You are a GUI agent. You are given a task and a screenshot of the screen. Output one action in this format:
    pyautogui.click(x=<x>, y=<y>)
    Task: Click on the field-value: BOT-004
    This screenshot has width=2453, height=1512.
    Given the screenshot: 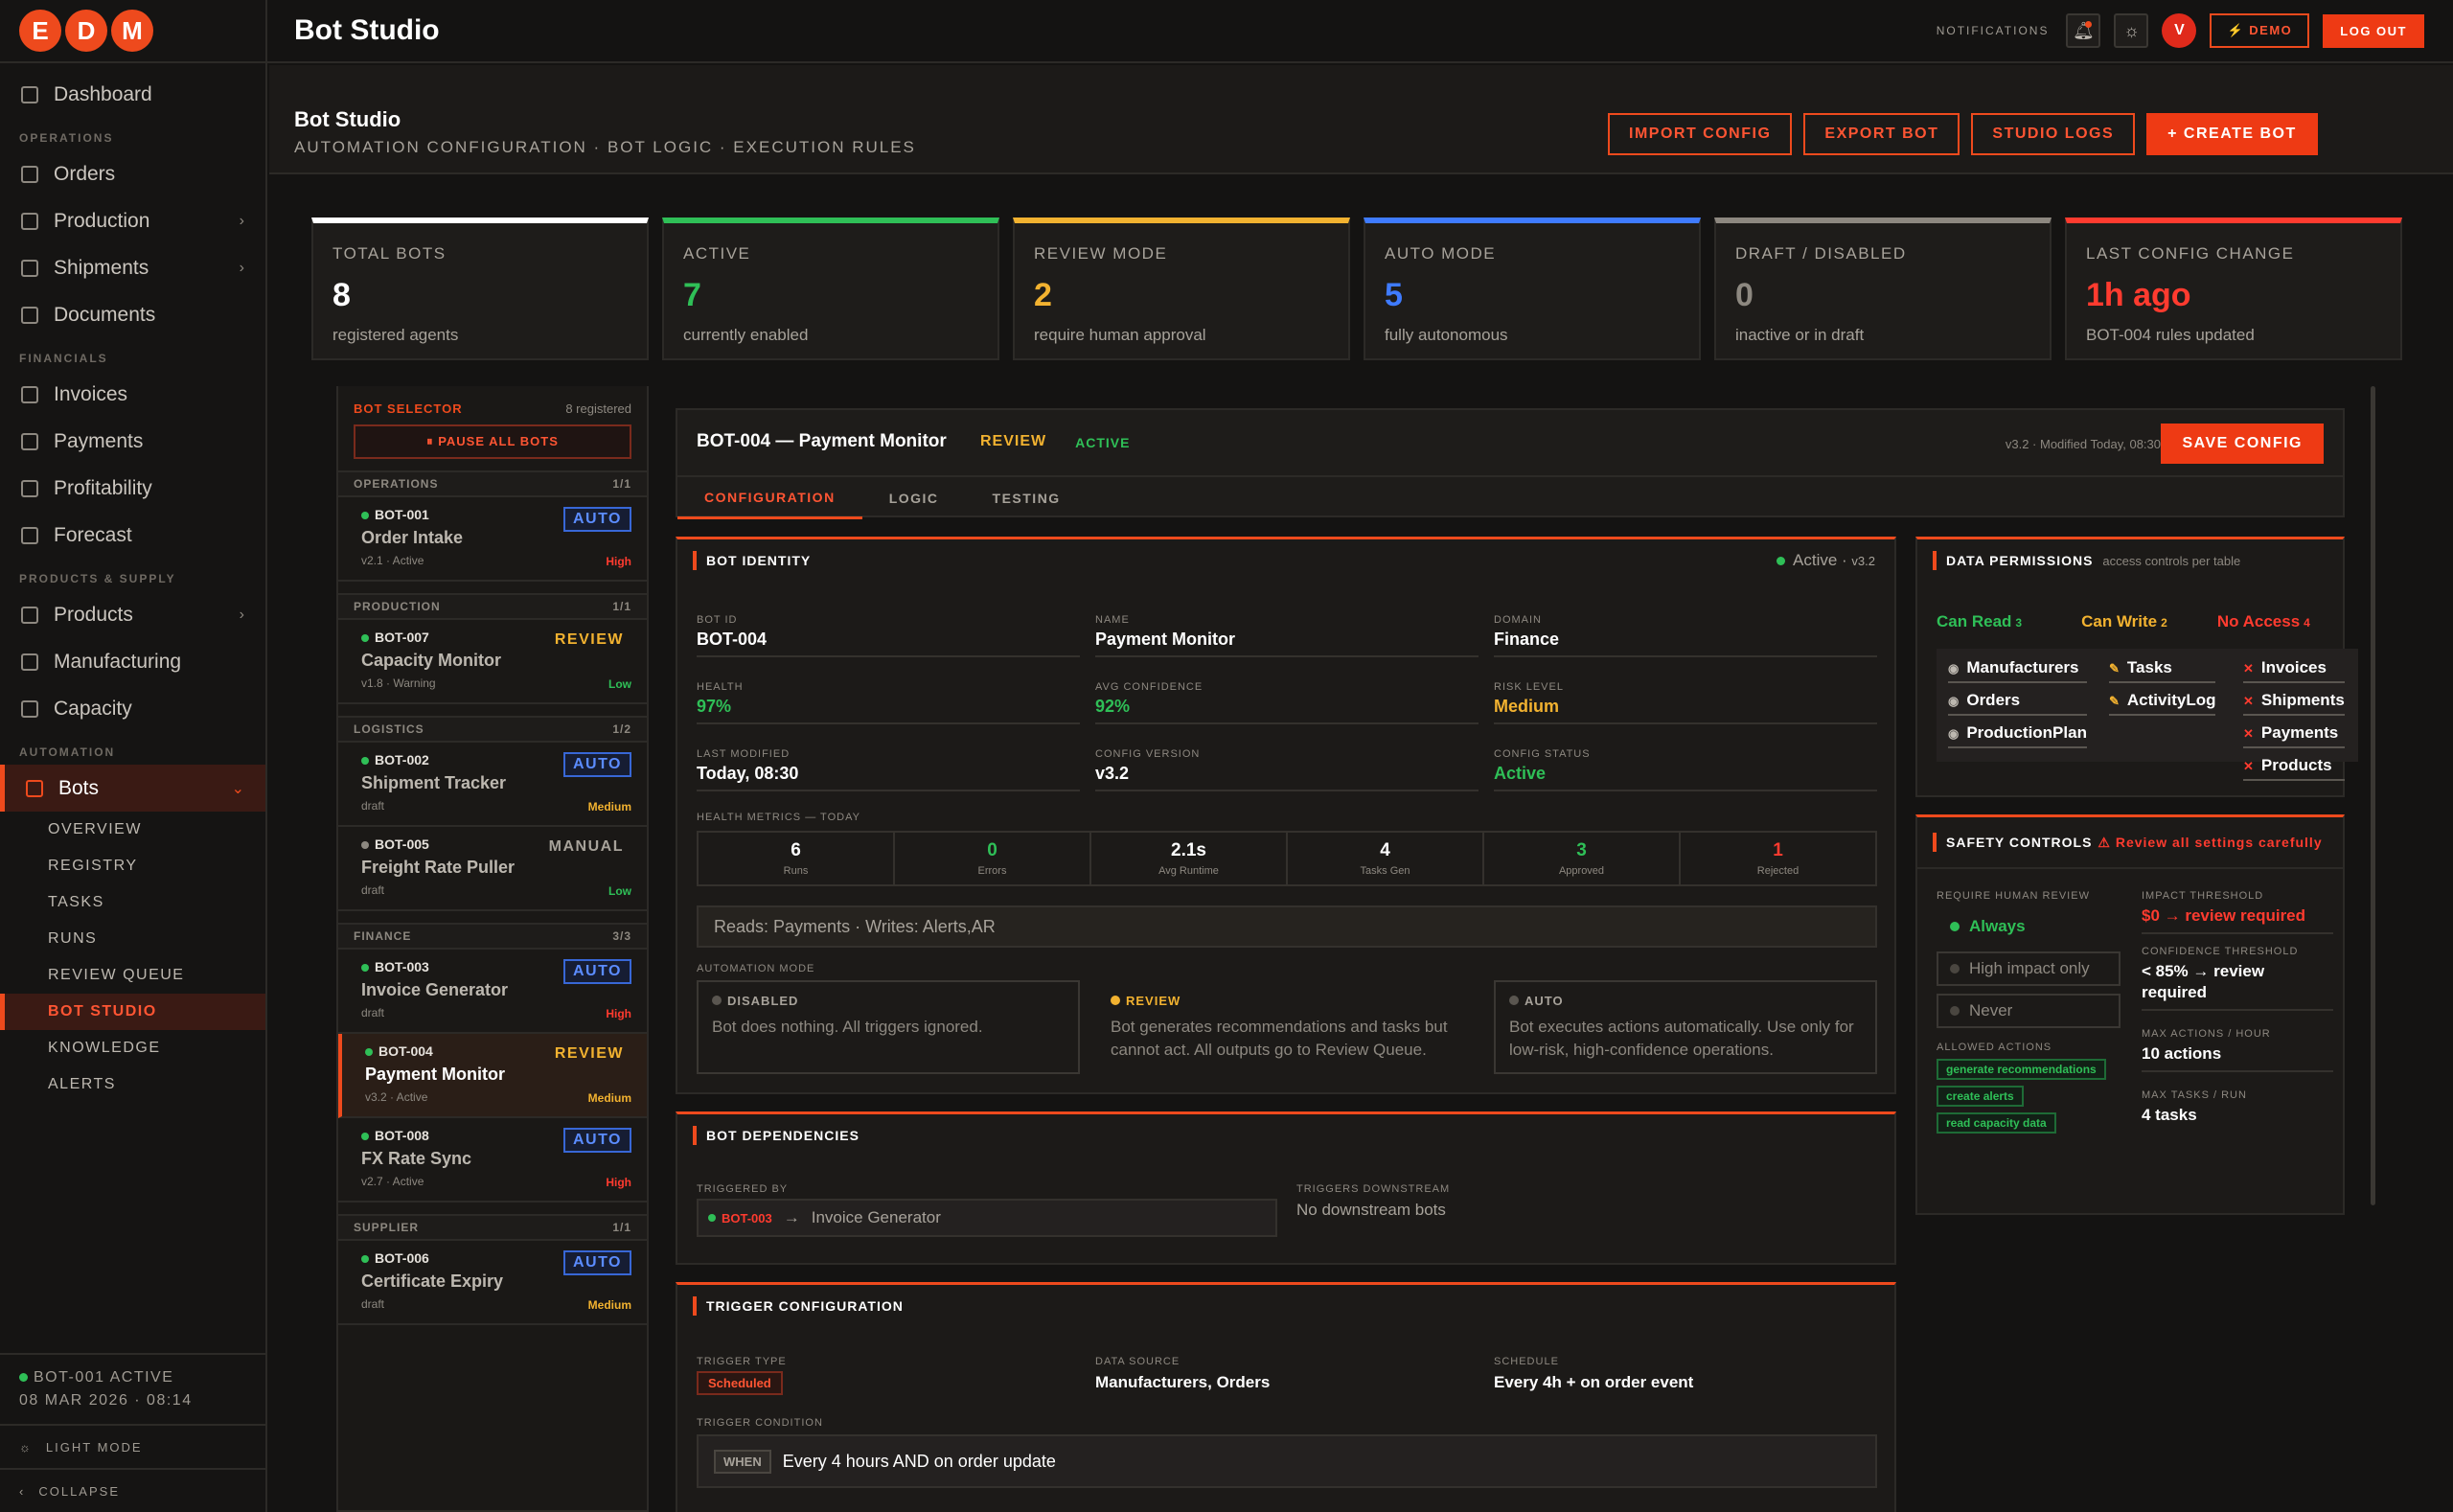 What is the action you would take?
    pyautogui.click(x=889, y=643)
    